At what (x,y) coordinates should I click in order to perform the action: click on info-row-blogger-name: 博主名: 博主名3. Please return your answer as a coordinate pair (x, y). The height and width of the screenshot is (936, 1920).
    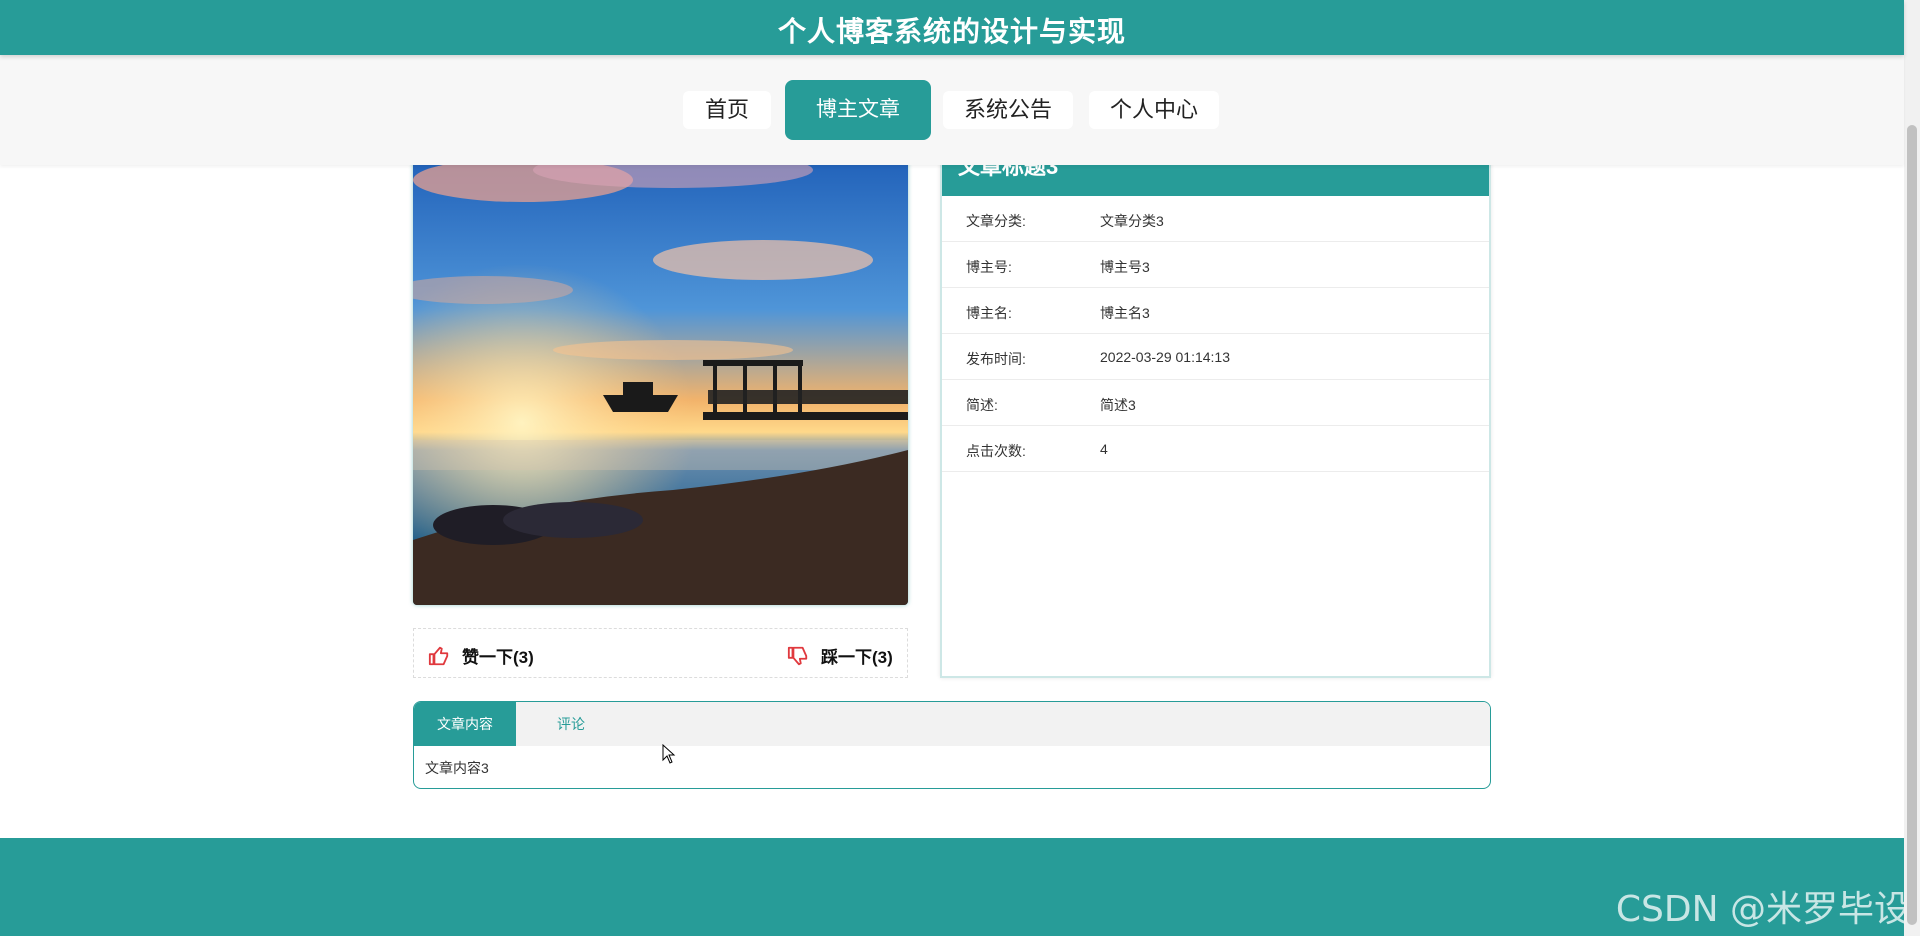
    Looking at the image, I should click on (1215, 311).